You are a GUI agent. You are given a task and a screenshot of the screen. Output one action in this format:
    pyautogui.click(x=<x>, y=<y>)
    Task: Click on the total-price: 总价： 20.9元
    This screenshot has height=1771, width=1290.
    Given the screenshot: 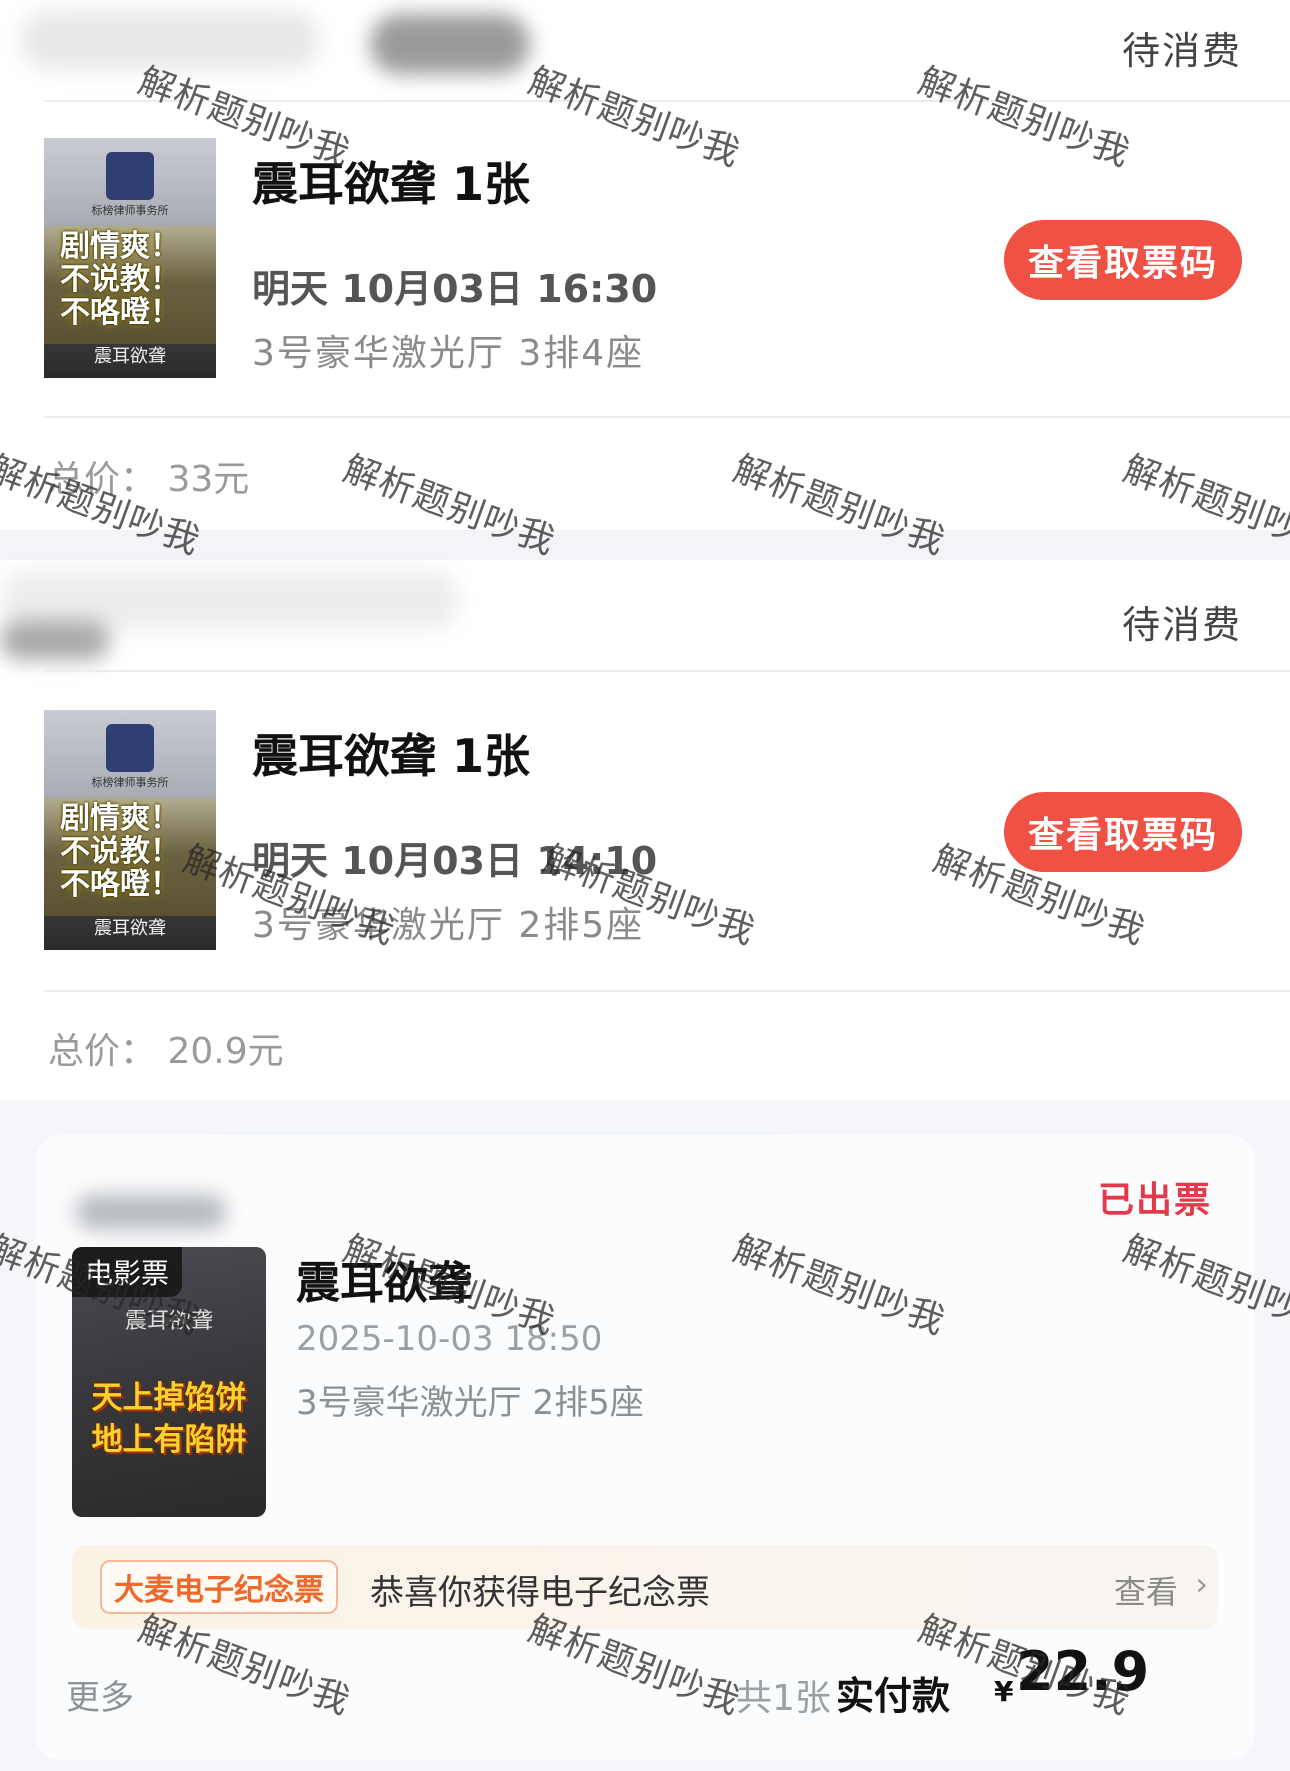 What is the action you would take?
    pyautogui.click(x=166, y=1051)
    